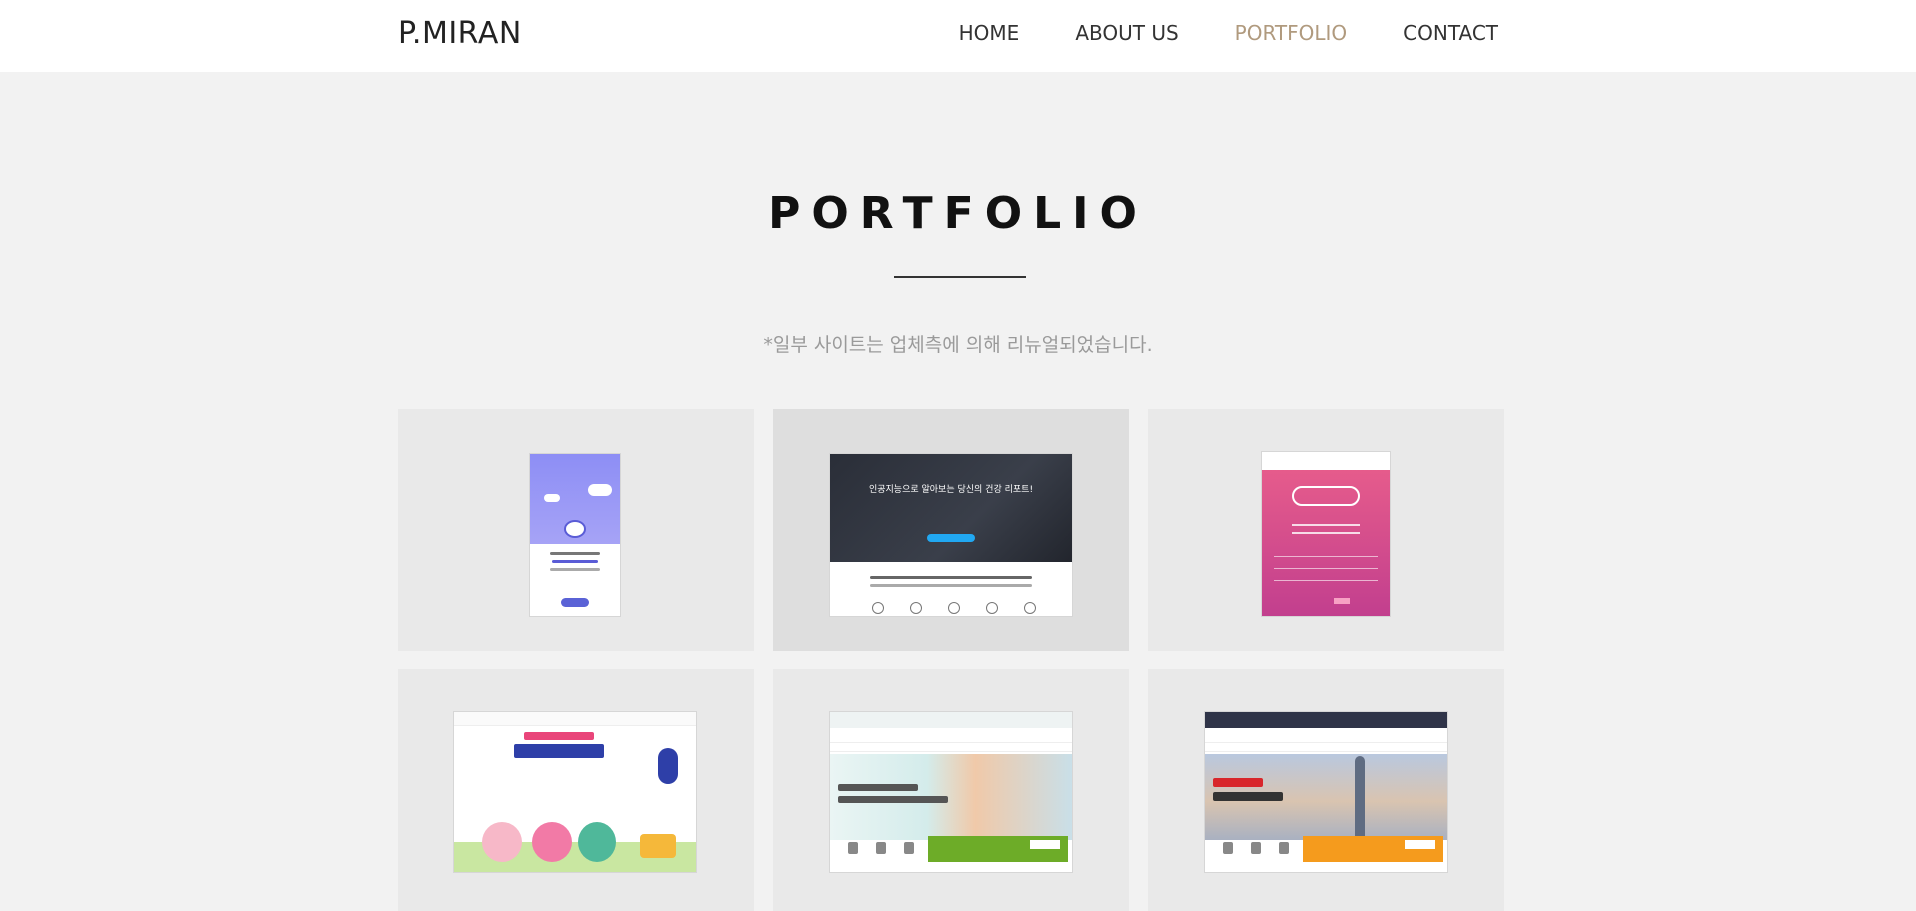  Describe the element at coordinates (958, 345) in the screenshot. I see `renewal-note: *일부 사이트는 업체측에 의해 리뉴얼되었습니다.` at that location.